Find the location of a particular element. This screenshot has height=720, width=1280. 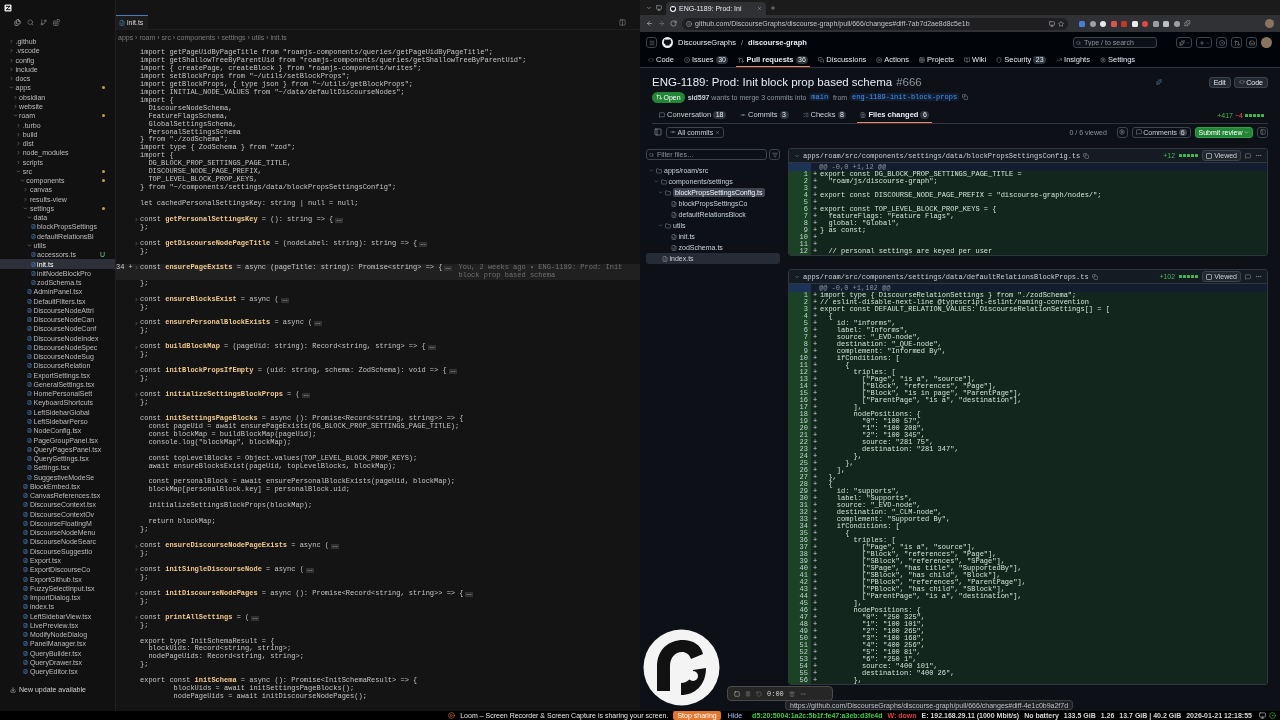

pull-requests-button is located at coordinates (1236, 42).